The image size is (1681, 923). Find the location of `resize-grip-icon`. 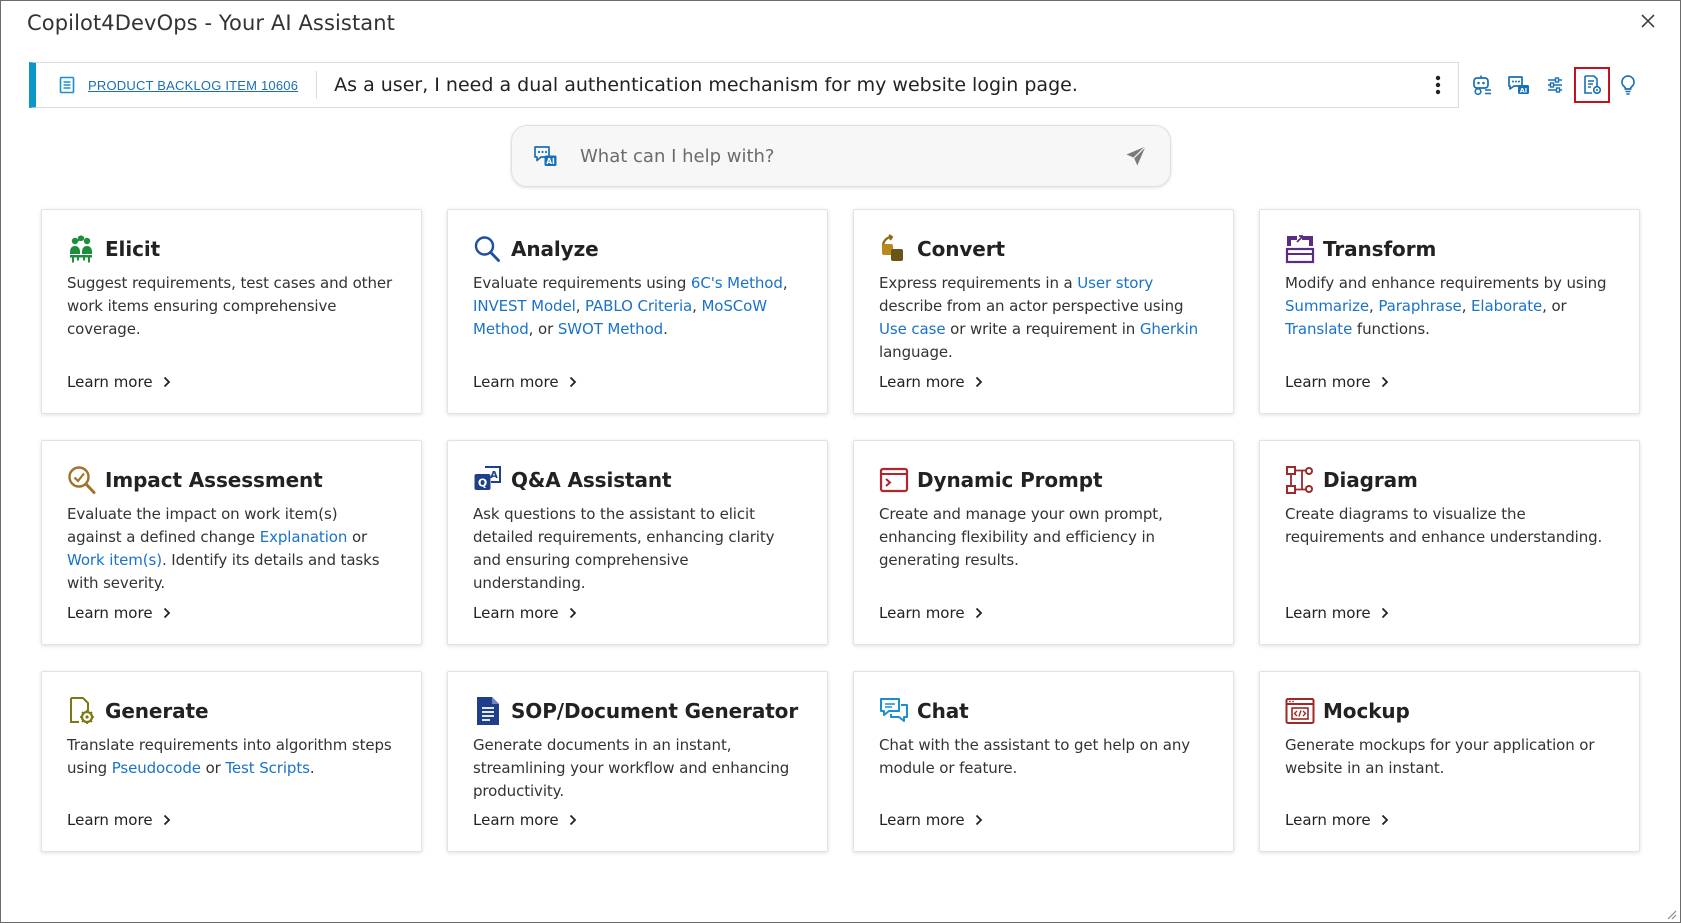

resize-grip-icon is located at coordinates (1671, 913).